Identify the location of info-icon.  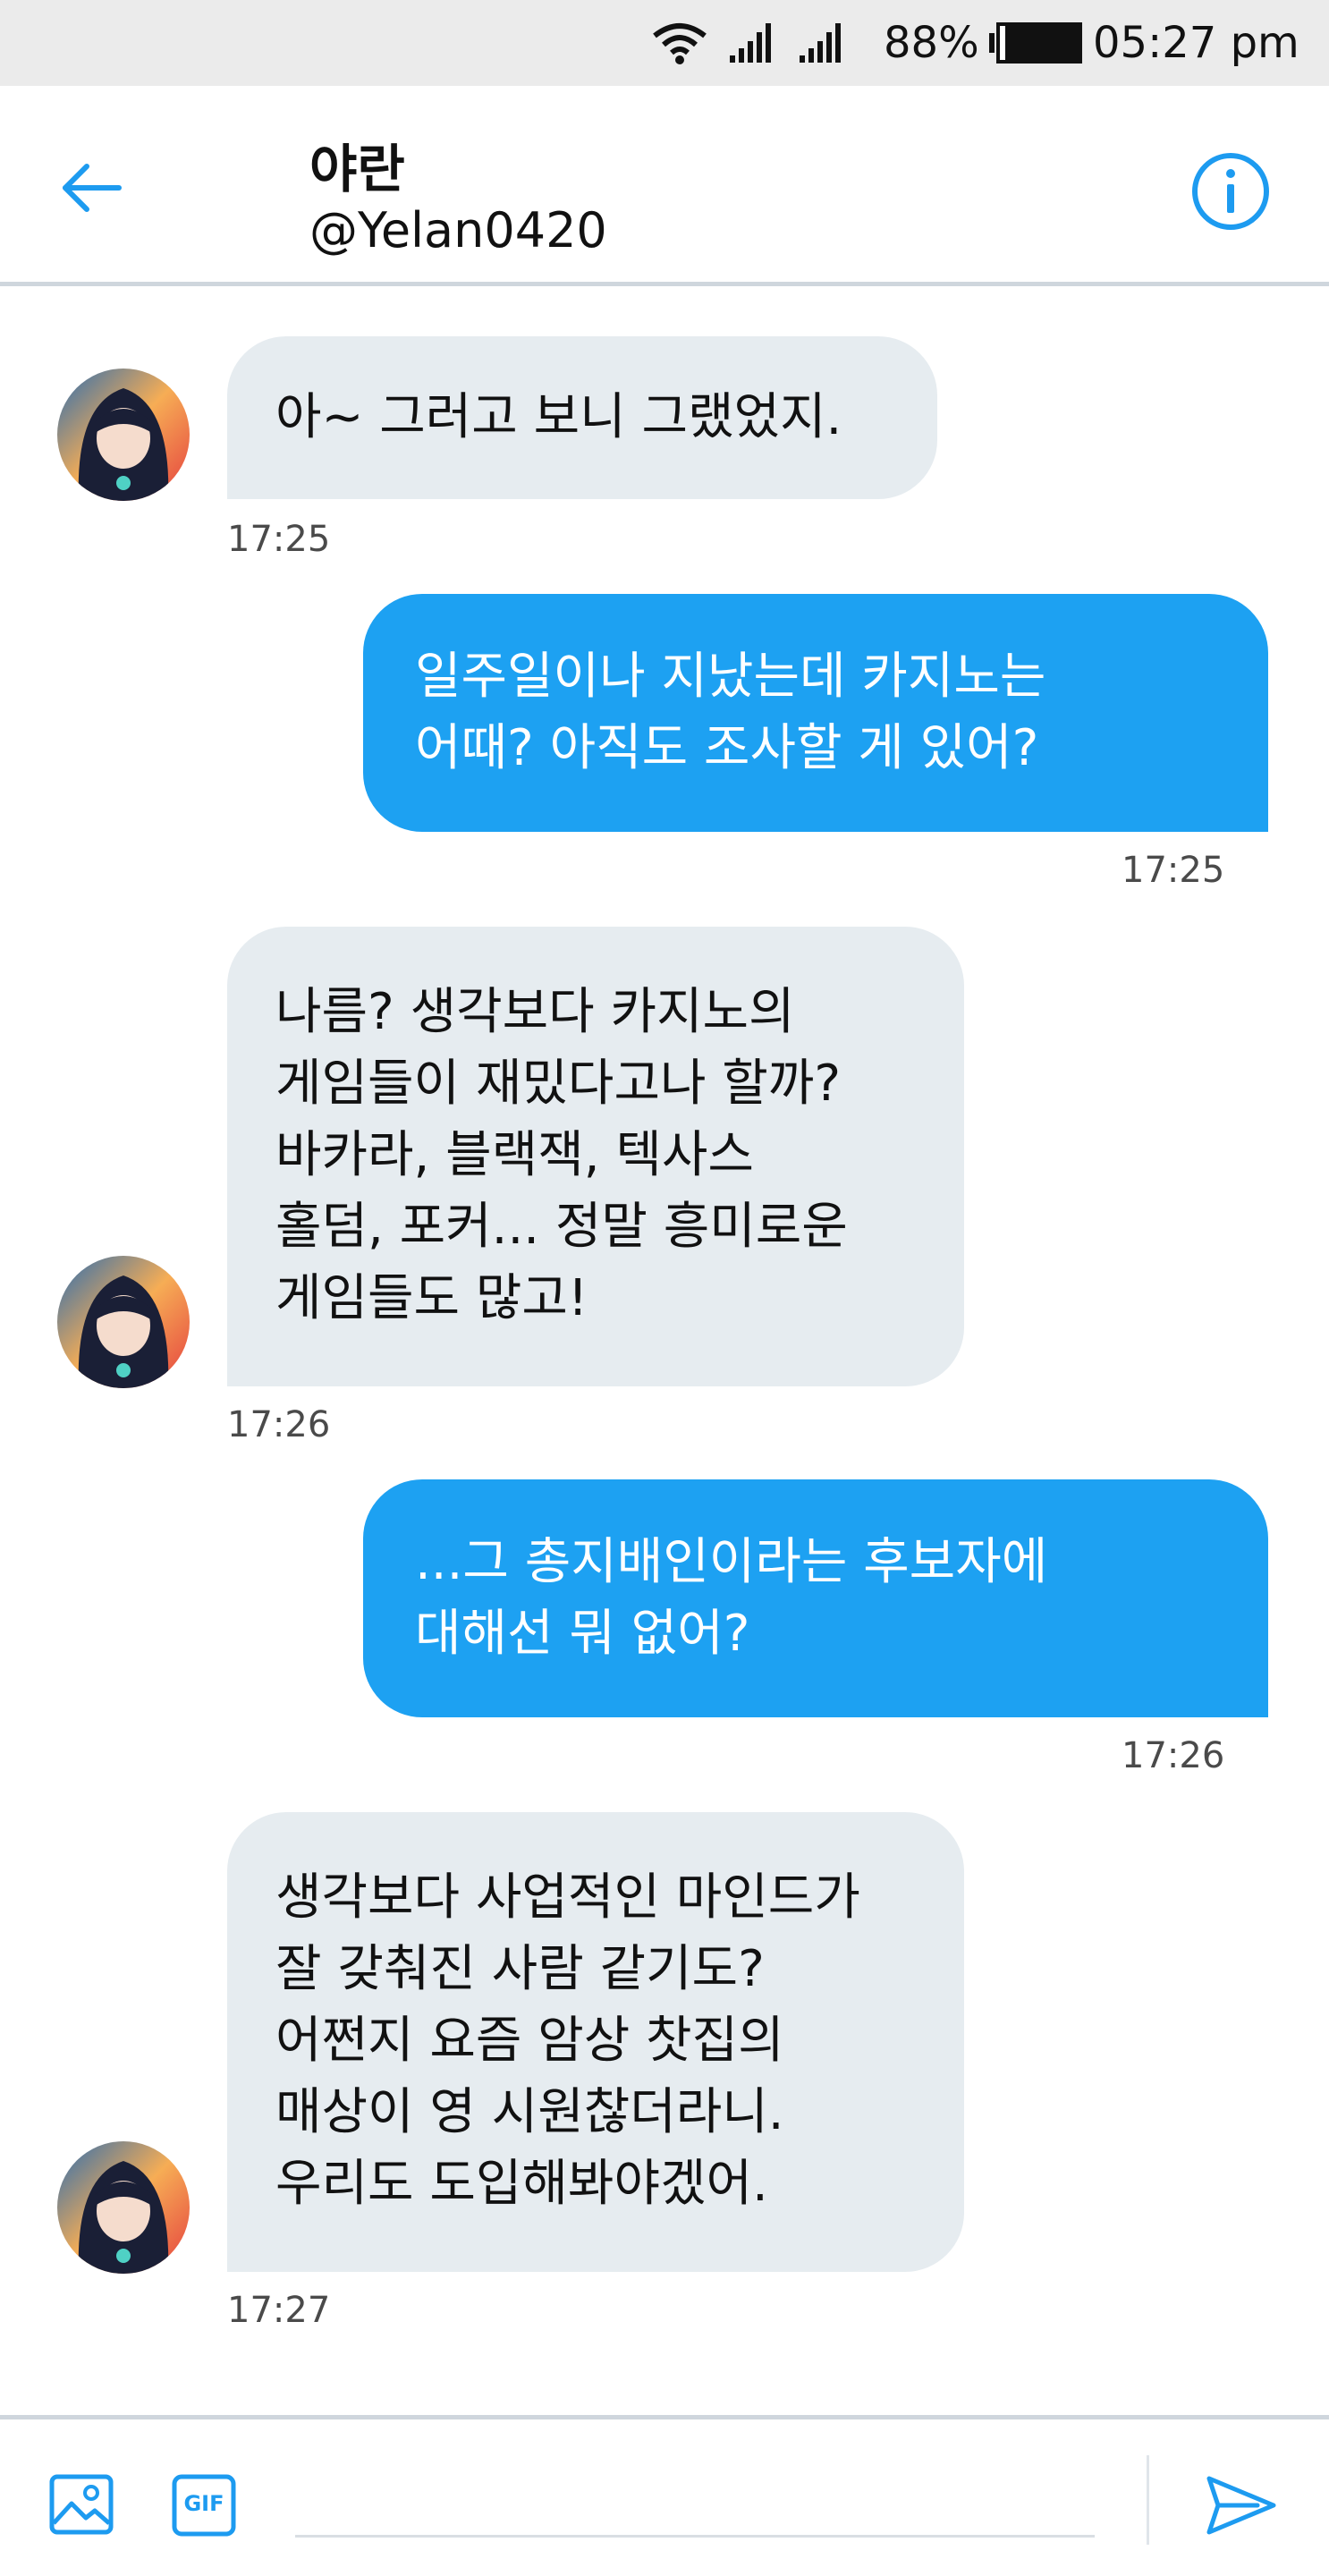
(1230, 191).